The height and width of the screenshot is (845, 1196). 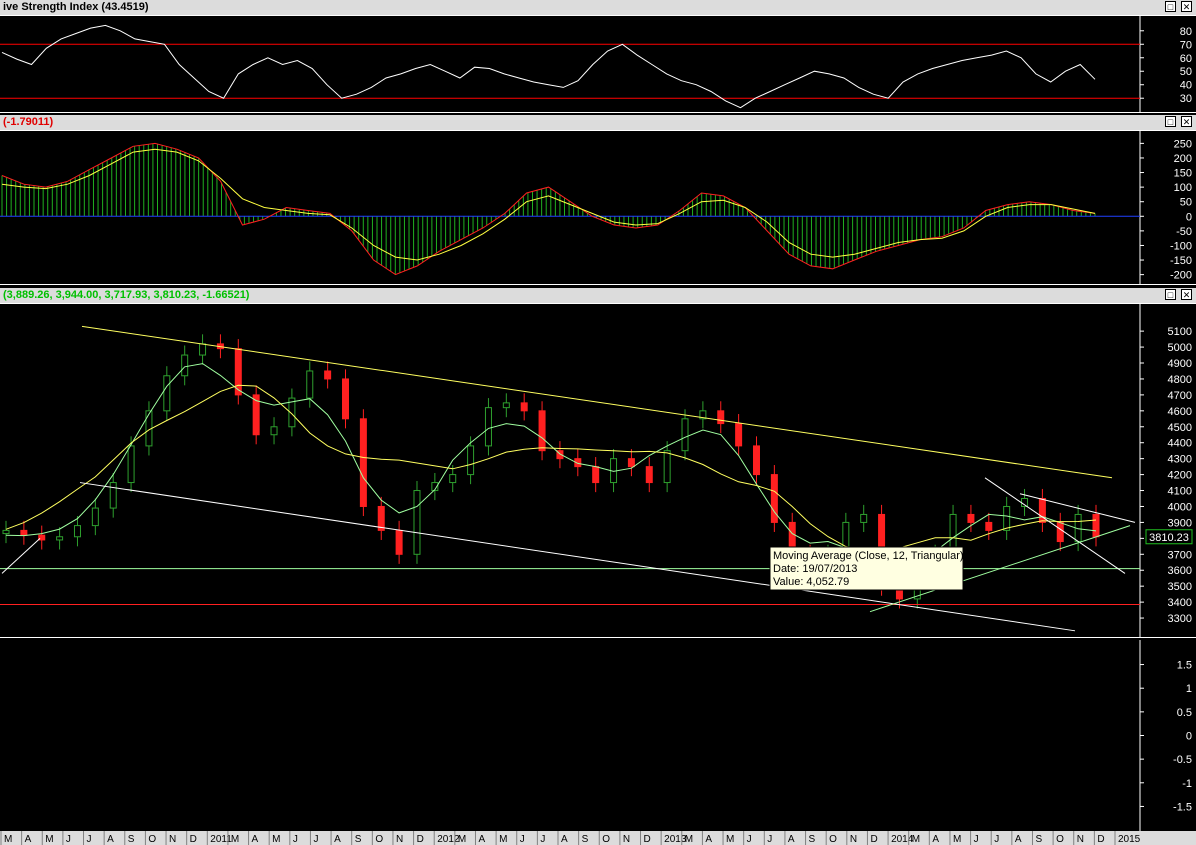 What do you see at coordinates (76, 7) in the screenshot?
I see `rsi-title: ive Strength Index (43.4519)` at bounding box center [76, 7].